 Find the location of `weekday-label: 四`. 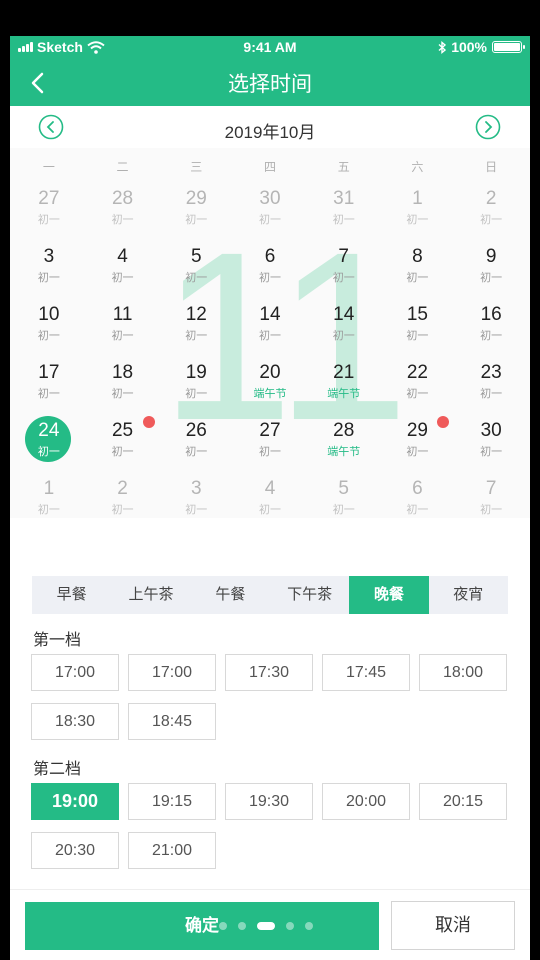

weekday-label: 四 is located at coordinates (269, 167).